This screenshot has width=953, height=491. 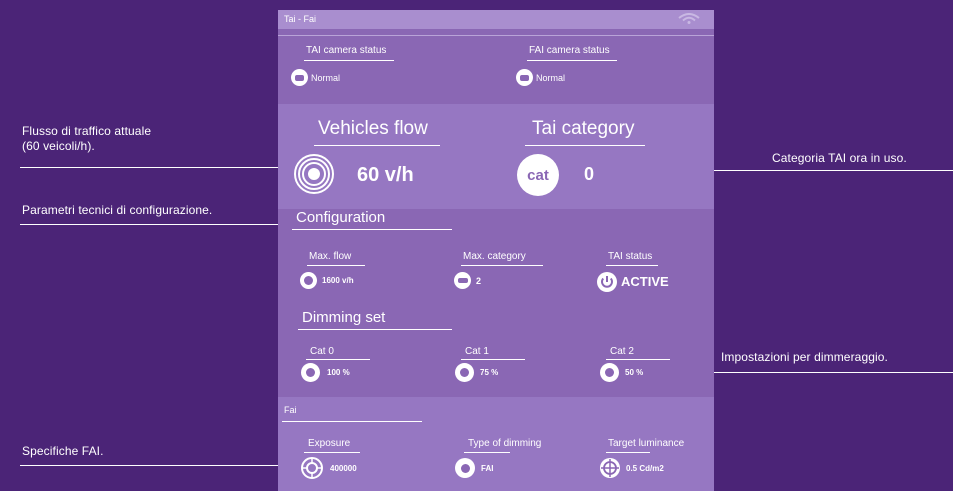 I want to click on dimming-cat1-value: 75 %, so click(x=489, y=372).